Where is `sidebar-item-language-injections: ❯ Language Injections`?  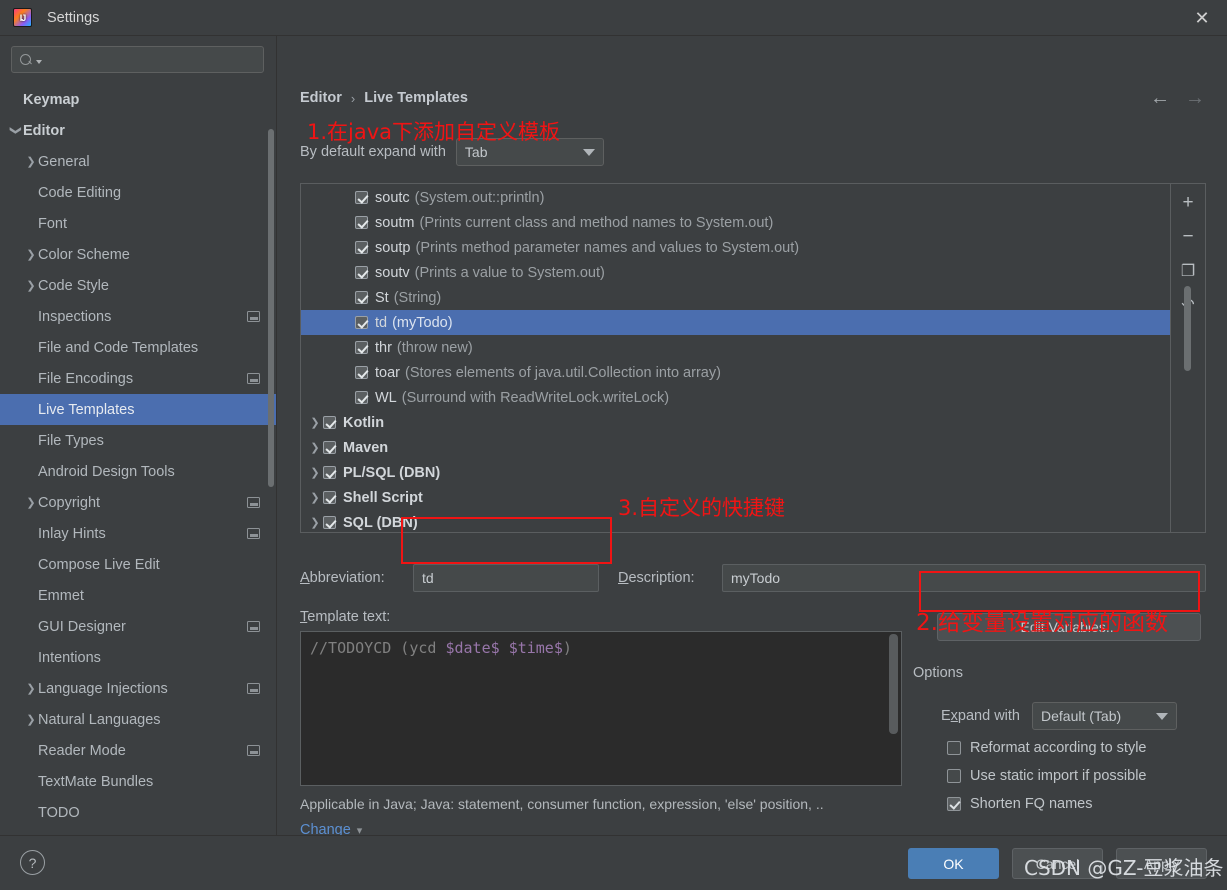
sidebar-item-language-injections: ❯ Language Injections is located at coordinates (138, 688).